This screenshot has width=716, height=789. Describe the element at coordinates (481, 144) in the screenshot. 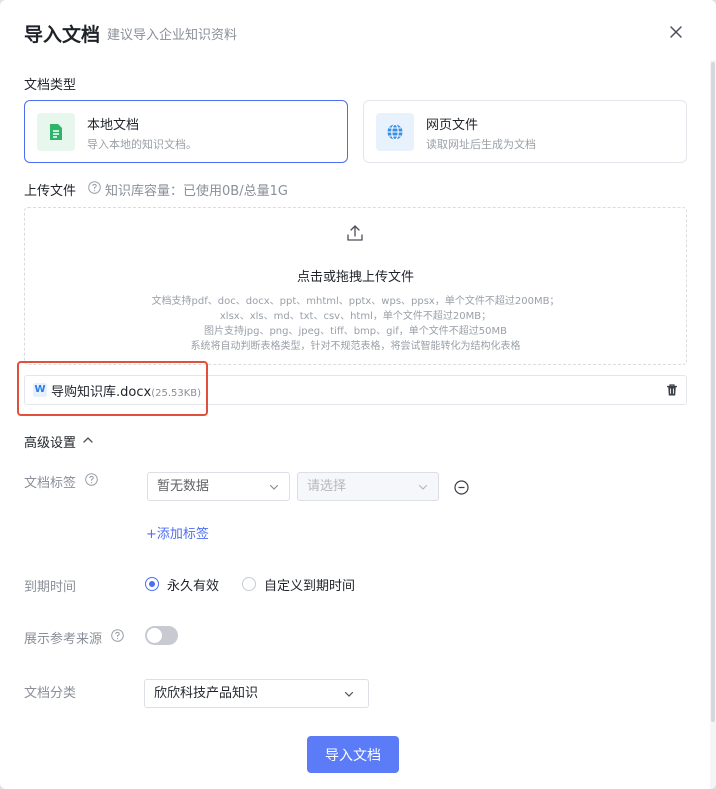

I see `doc-type-web-desc: 读取网址后生成为文档` at that location.